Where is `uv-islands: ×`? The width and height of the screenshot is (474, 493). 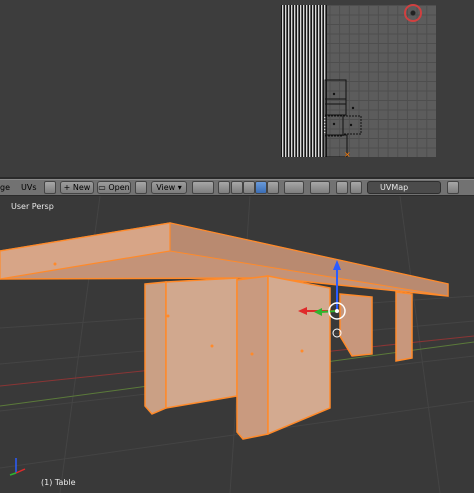
uv-islands: × is located at coordinates (343, 118).